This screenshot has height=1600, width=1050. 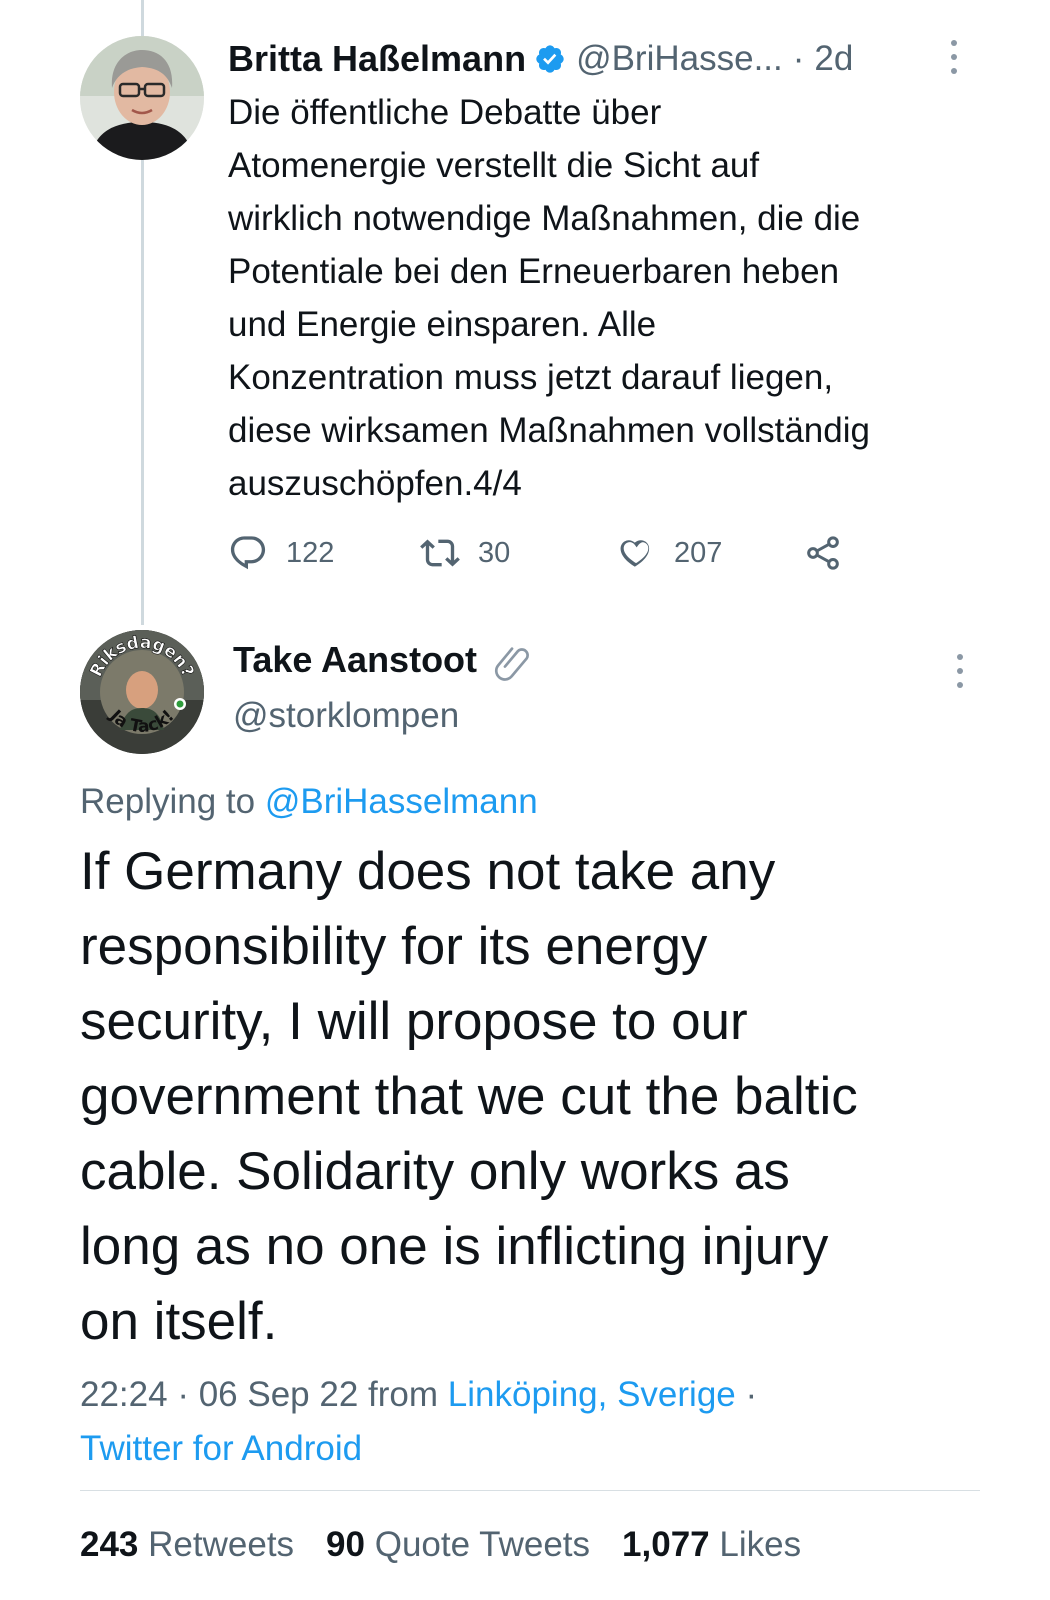 What do you see at coordinates (248, 553) in the screenshot?
I see `reply-icon` at bounding box center [248, 553].